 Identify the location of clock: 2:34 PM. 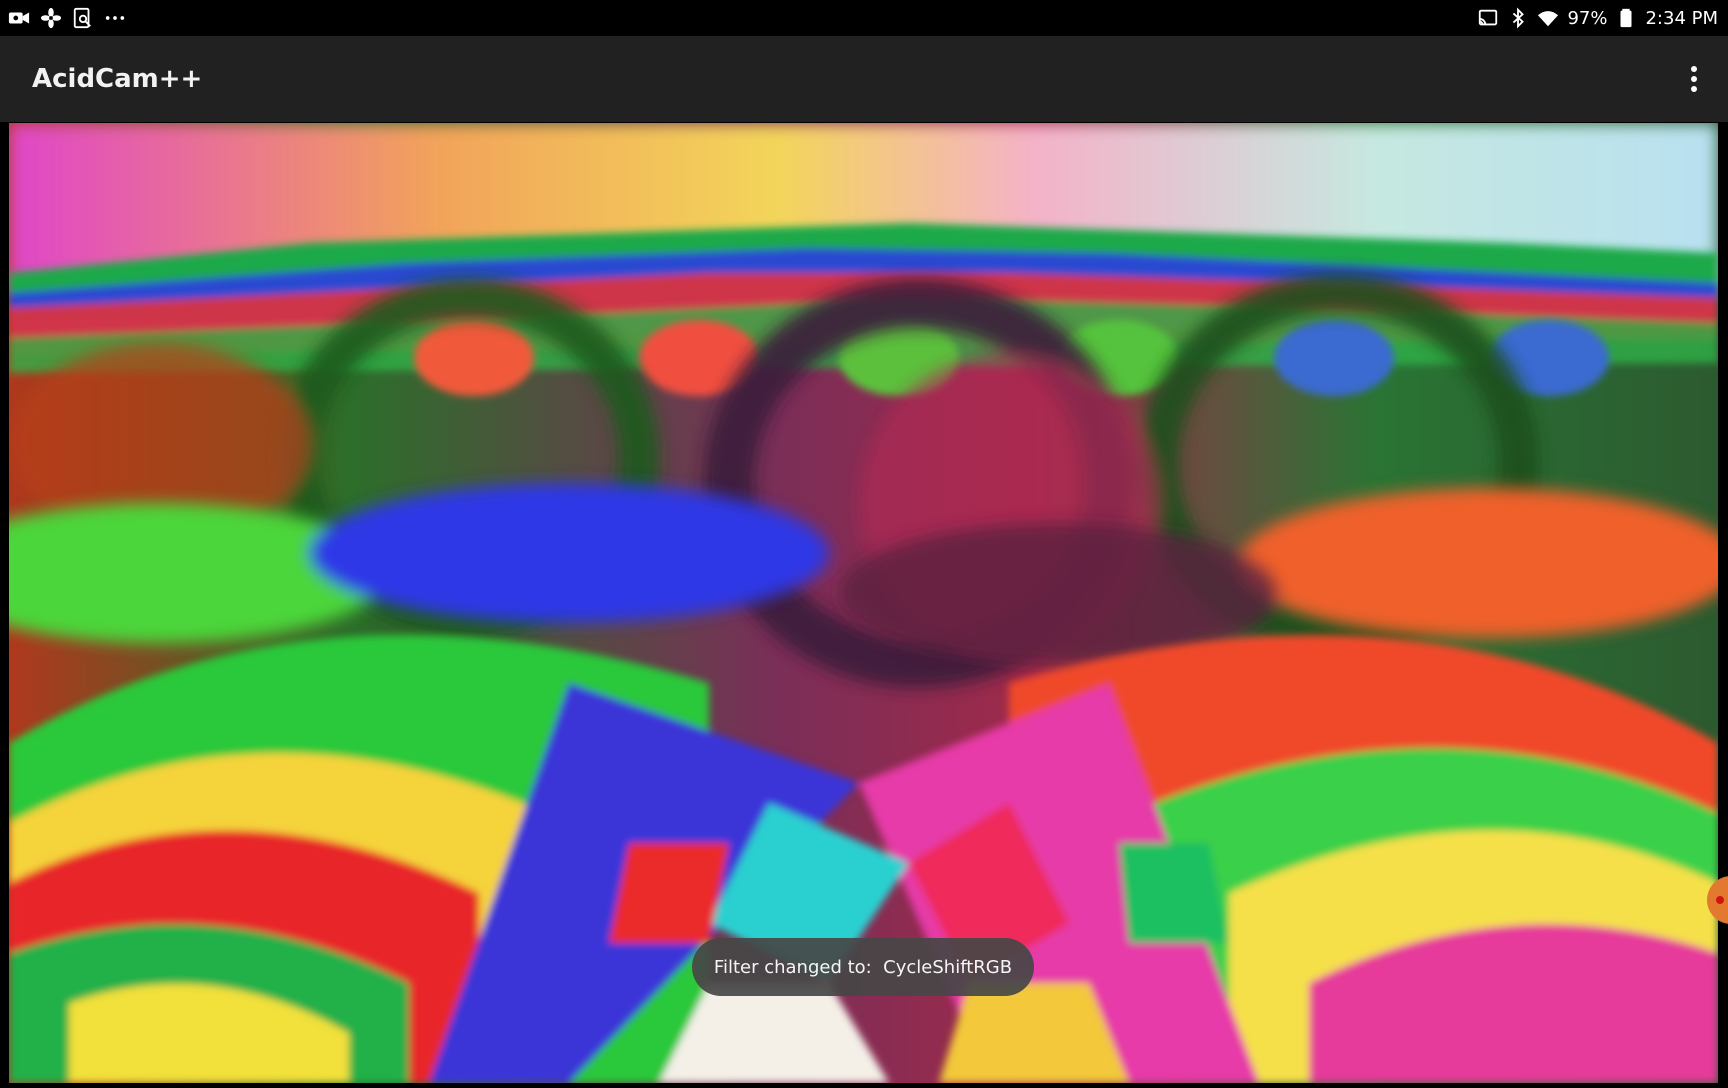
(1681, 18).